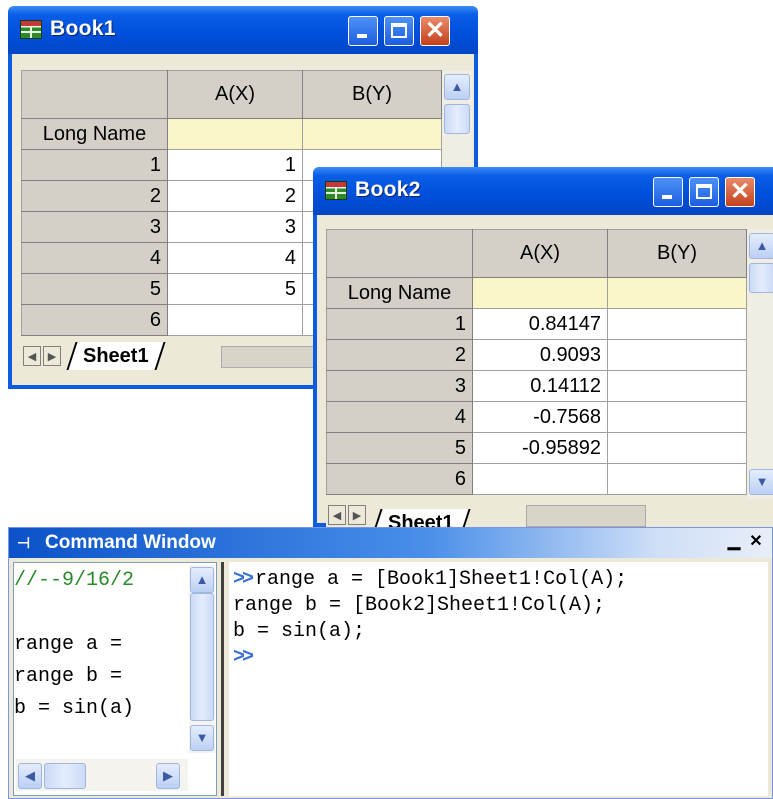 The height and width of the screenshot is (799, 773). I want to click on history-item: //--9/16/2, so click(74, 580).